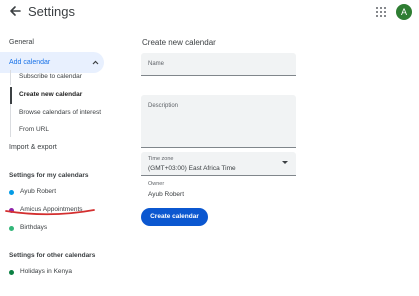 The width and height of the screenshot is (419, 296). What do you see at coordinates (46, 272) in the screenshot?
I see `sidebar-calendar-holidays-kenya: Holidays in Kenya` at bounding box center [46, 272].